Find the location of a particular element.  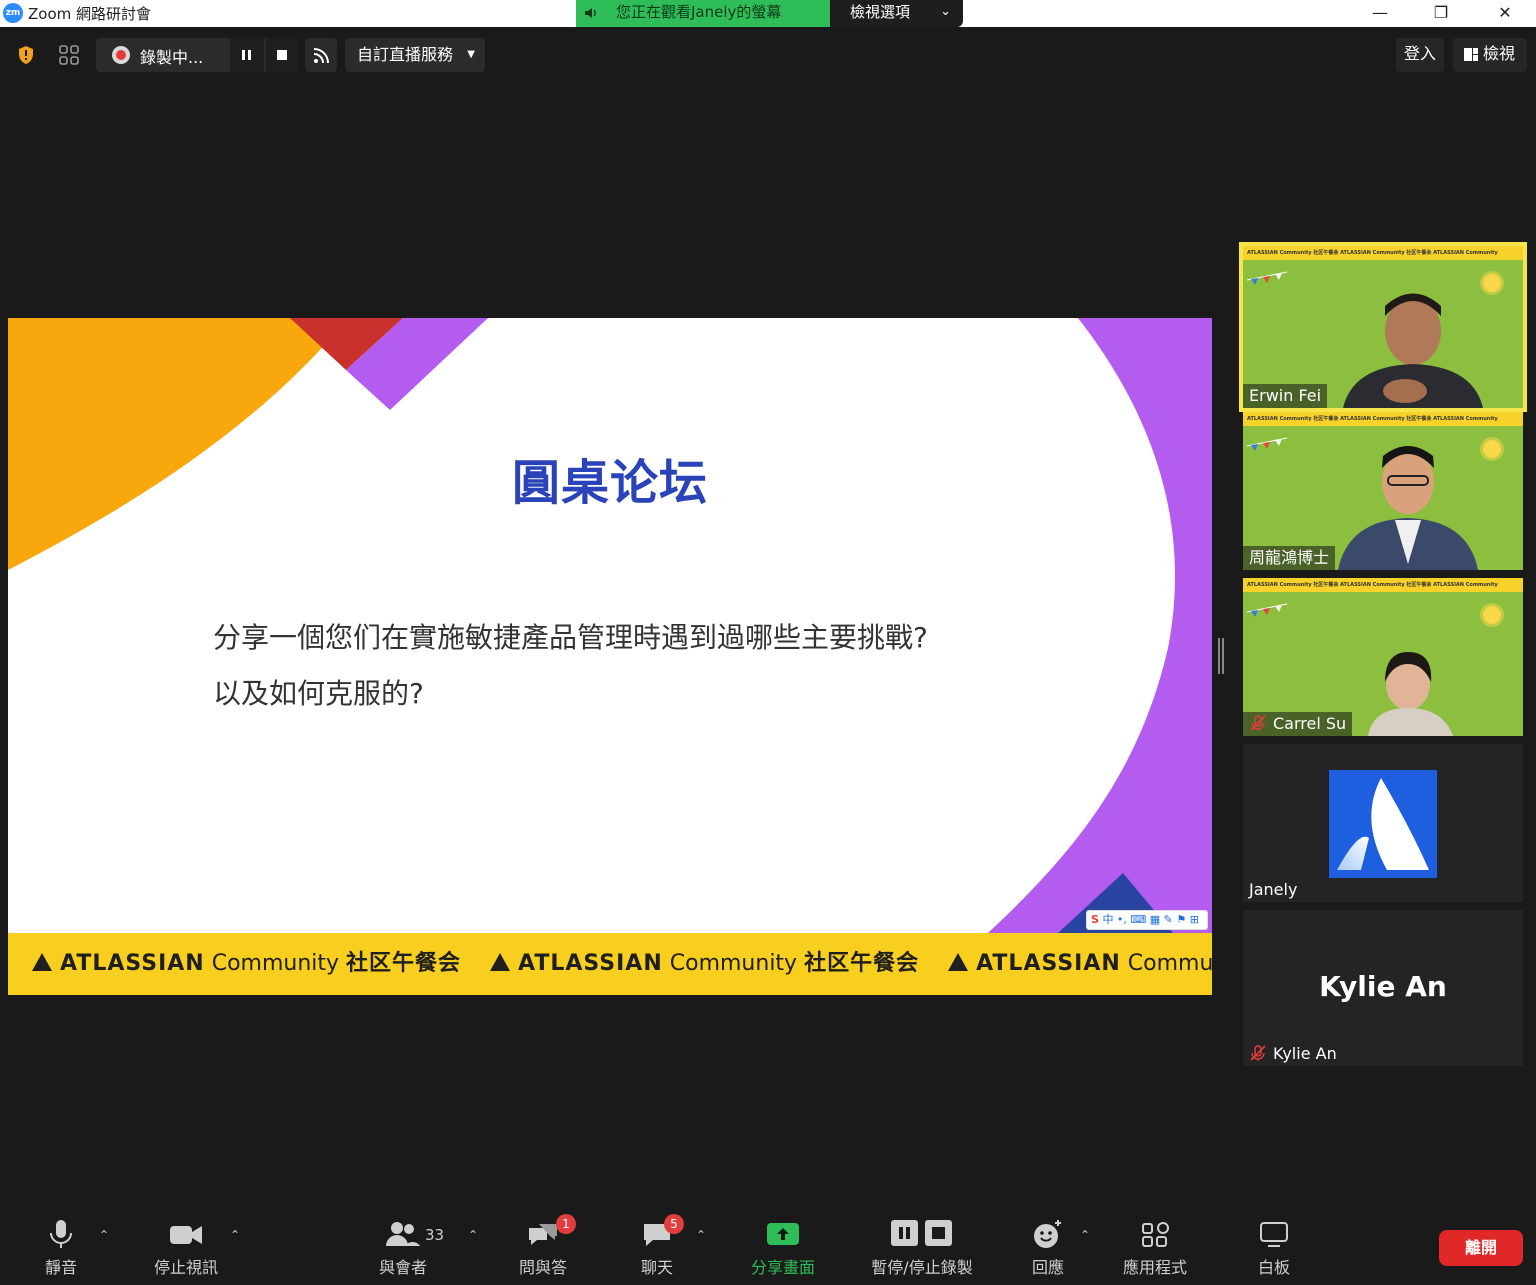

qa-button: 1 問與答 is located at coordinates (543, 1246).